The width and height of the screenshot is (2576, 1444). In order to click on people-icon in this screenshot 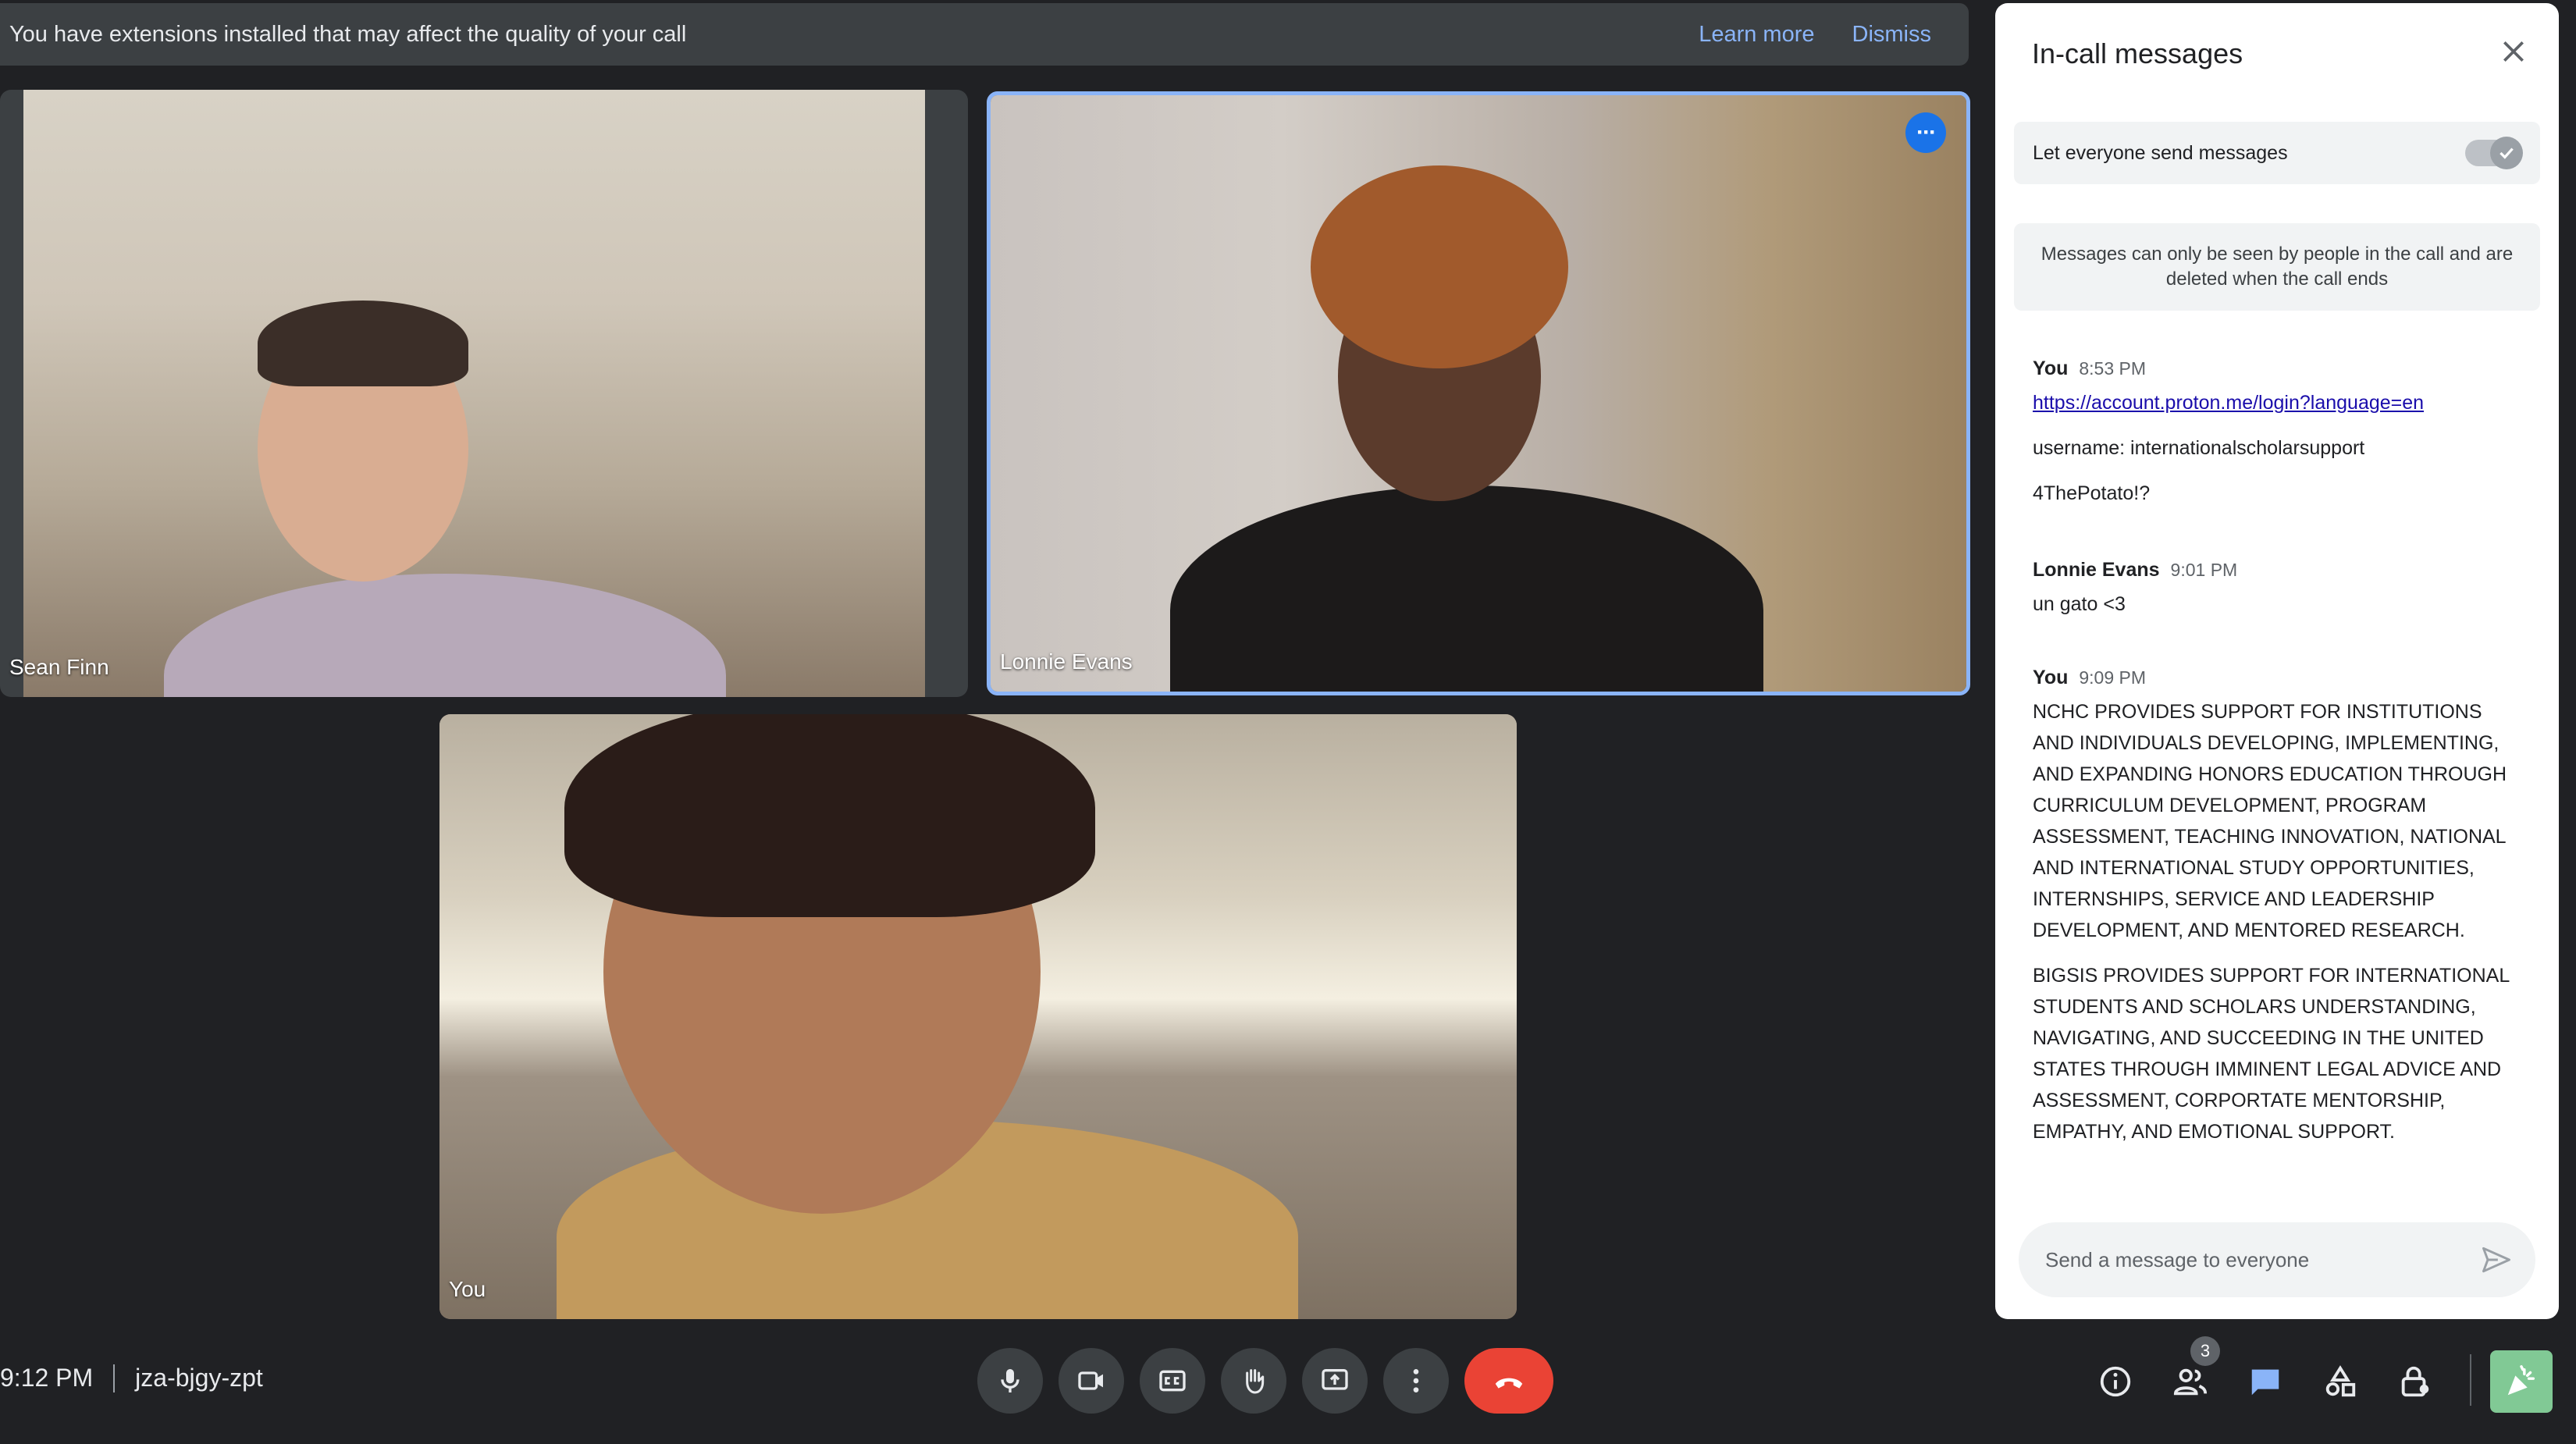, I will do `click(2190, 1382)`.